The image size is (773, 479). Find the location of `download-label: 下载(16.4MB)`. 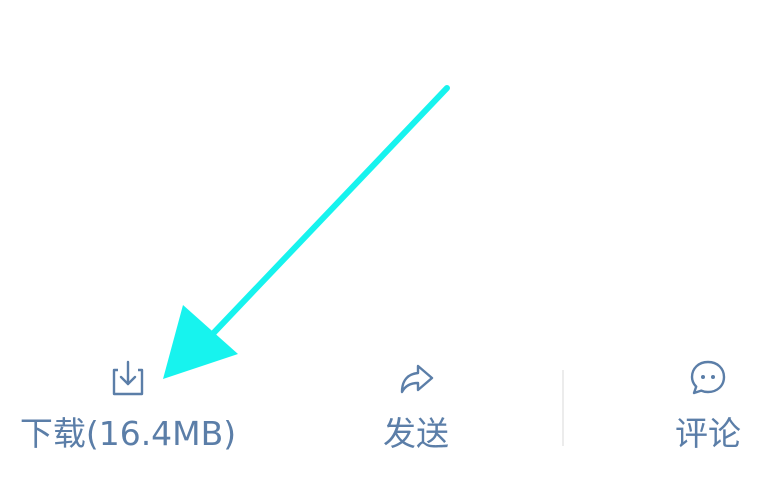

download-label: 下载(16.4MB) is located at coordinates (128, 433).